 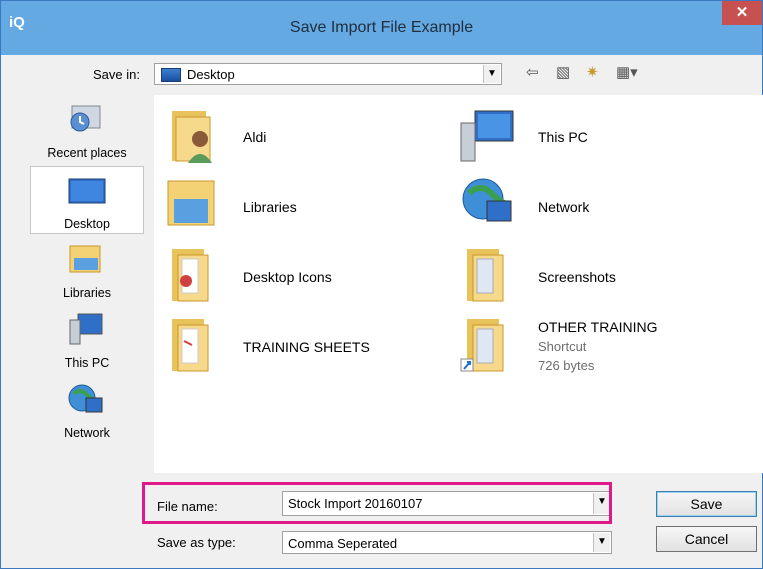 What do you see at coordinates (343, 543) in the screenshot?
I see `save-as-type-value: Comma Seperated` at bounding box center [343, 543].